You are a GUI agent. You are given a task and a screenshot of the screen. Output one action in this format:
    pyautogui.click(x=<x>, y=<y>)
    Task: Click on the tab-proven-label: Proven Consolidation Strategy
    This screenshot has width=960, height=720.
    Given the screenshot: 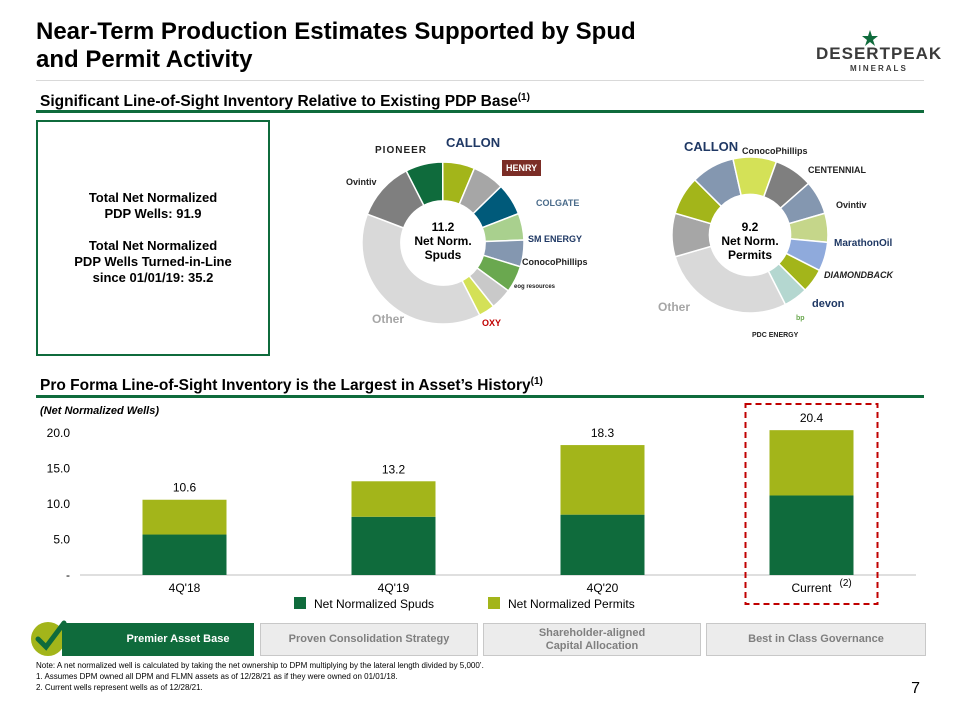 What is the action you would take?
    pyautogui.click(x=369, y=639)
    